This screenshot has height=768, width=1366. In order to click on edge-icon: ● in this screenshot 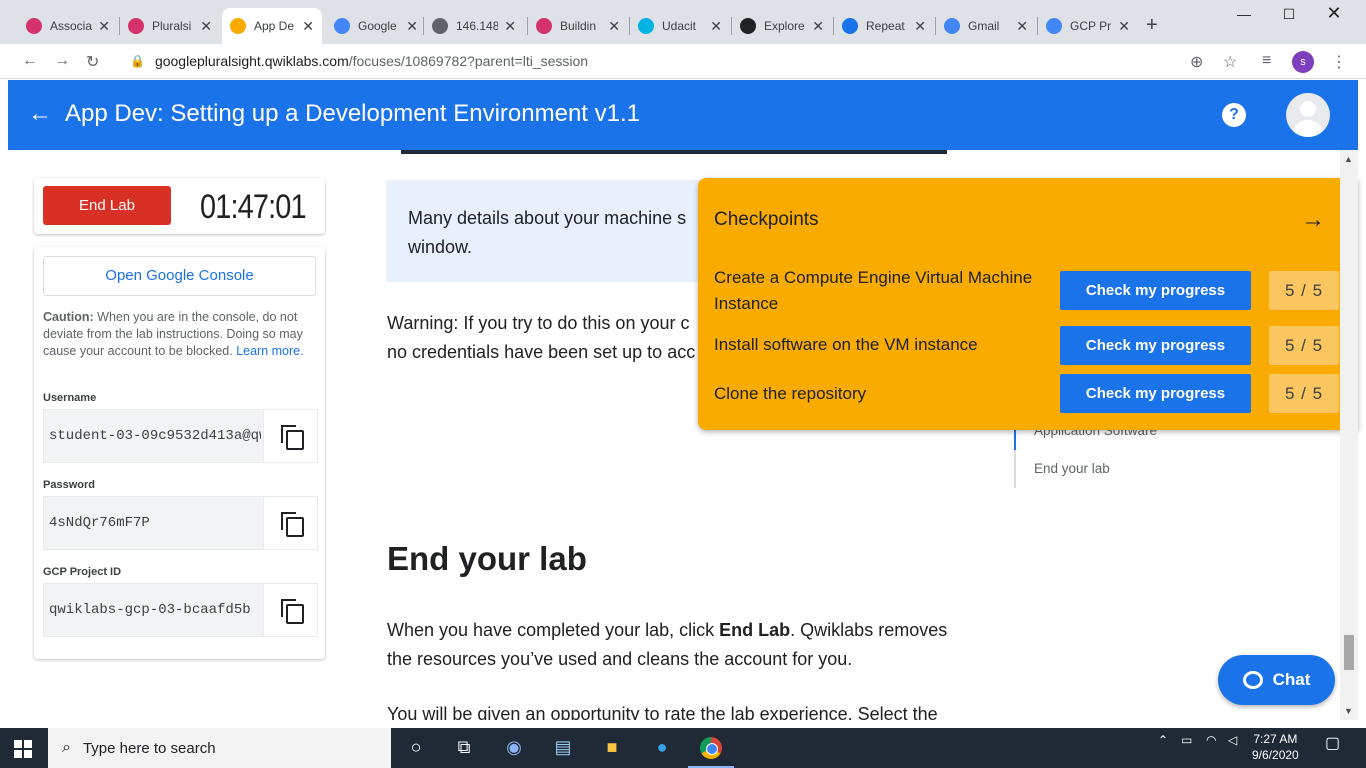, I will do `click(662, 748)`.